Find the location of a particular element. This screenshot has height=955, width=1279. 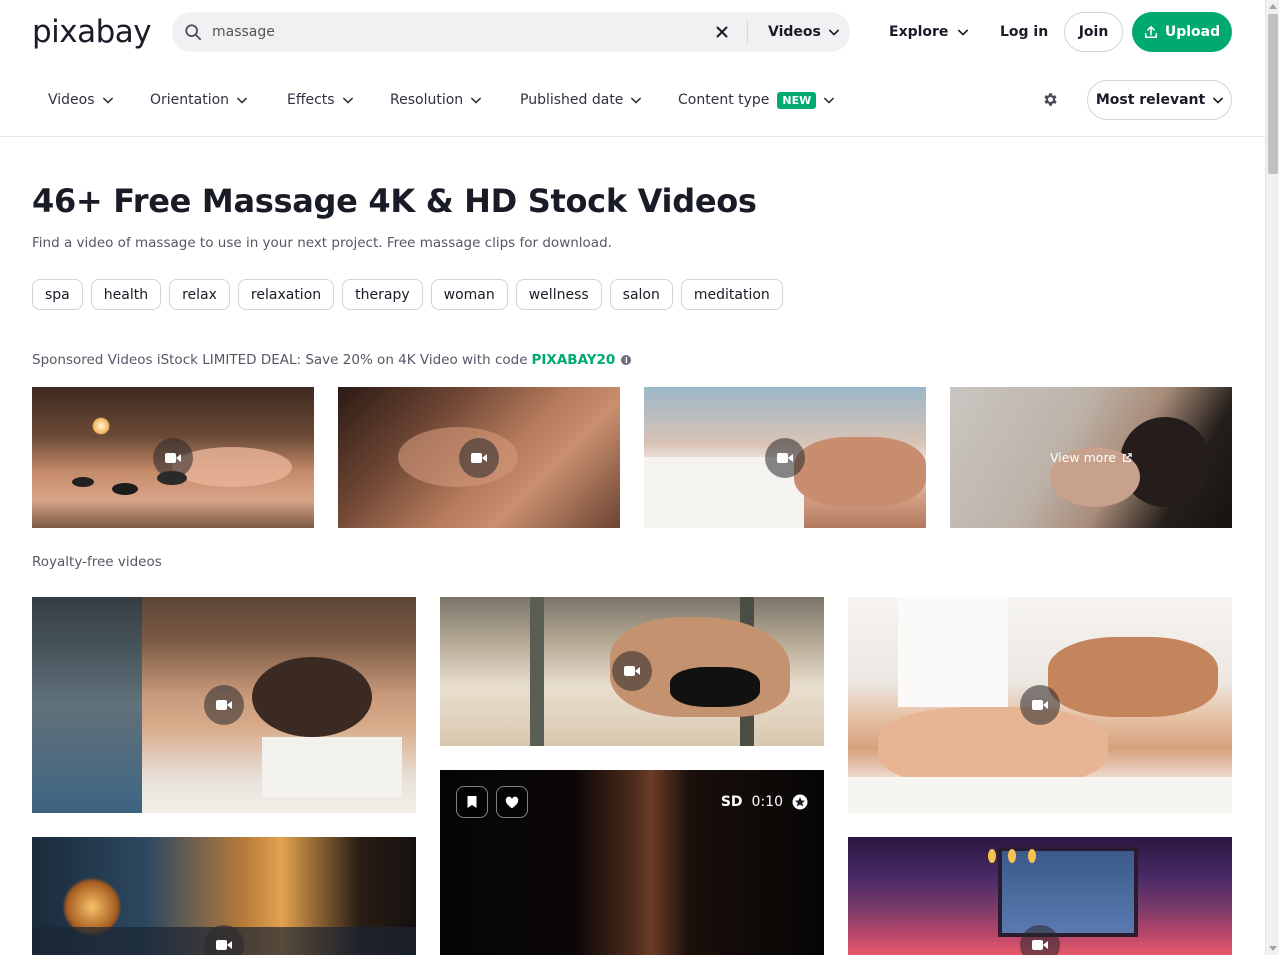

search-bar: Videos is located at coordinates (511, 32).